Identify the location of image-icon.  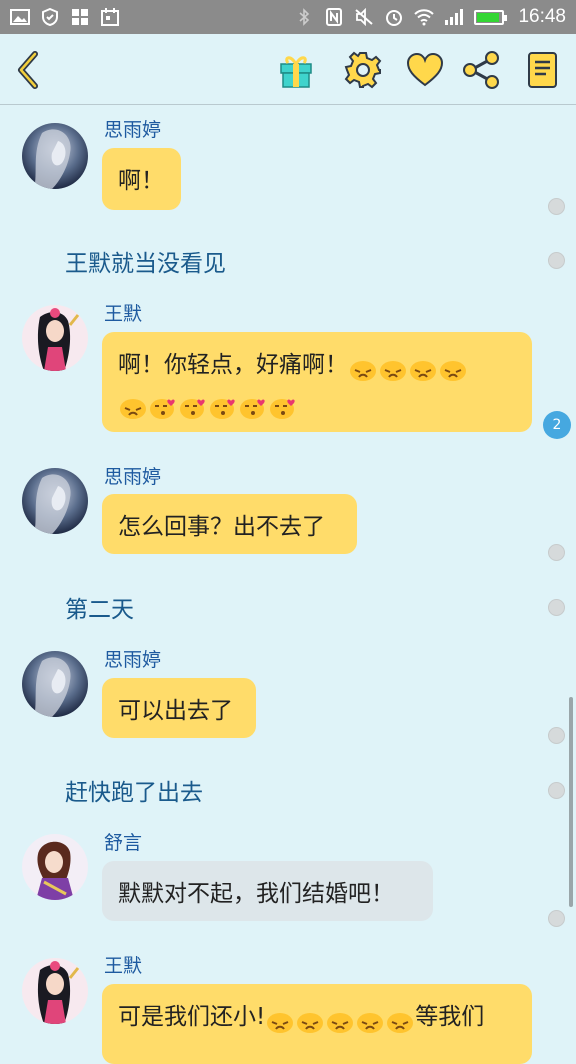
(20, 17).